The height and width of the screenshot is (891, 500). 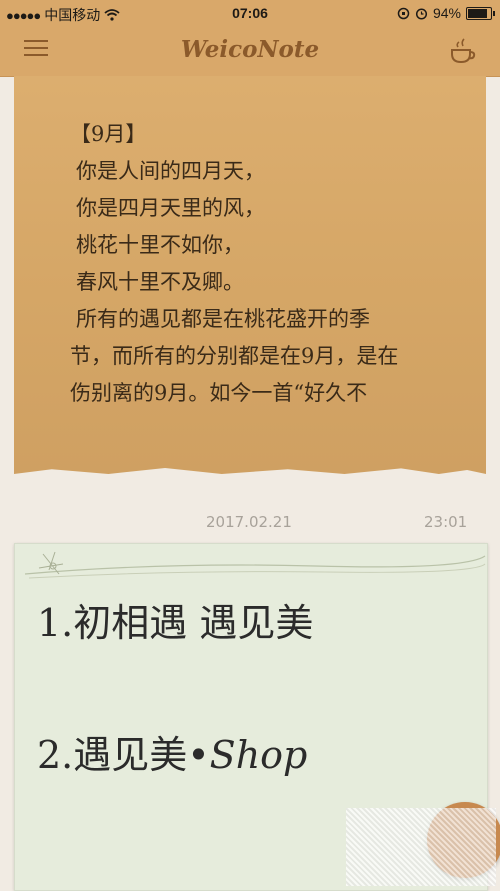 I want to click on status-right: 94%, so click(x=446, y=13).